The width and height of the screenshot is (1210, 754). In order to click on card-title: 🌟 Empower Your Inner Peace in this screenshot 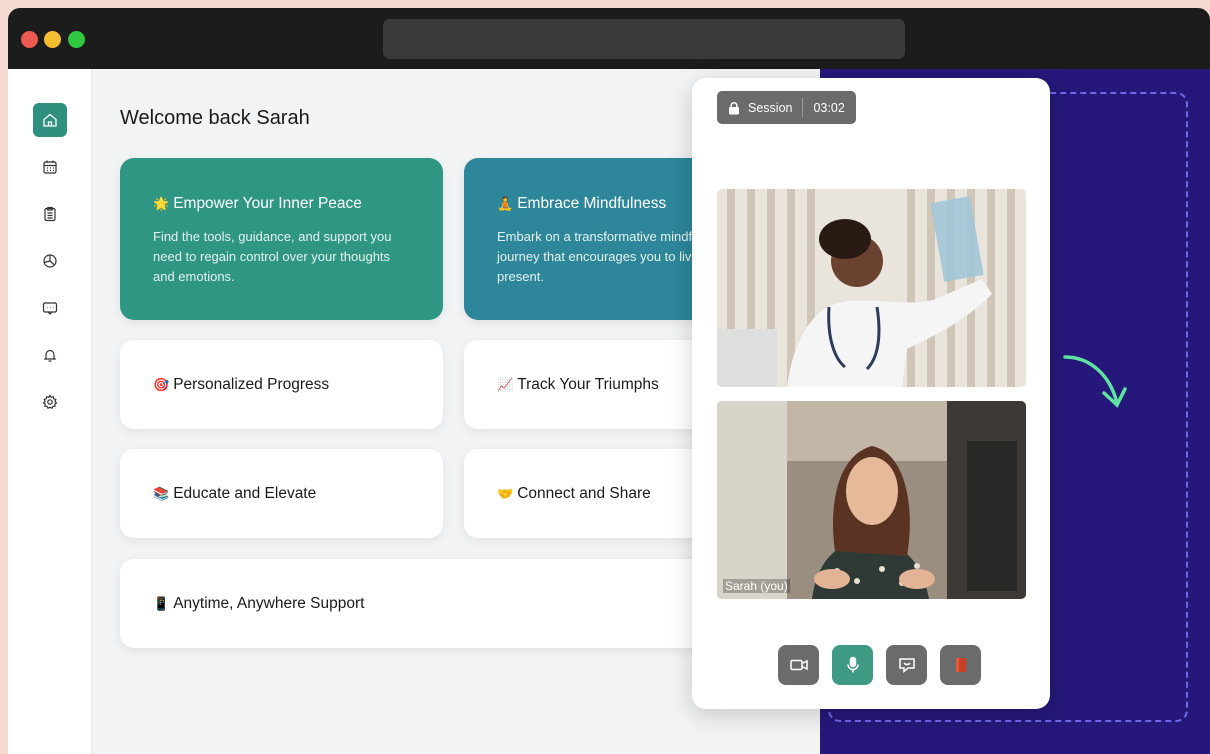, I will do `click(257, 203)`.